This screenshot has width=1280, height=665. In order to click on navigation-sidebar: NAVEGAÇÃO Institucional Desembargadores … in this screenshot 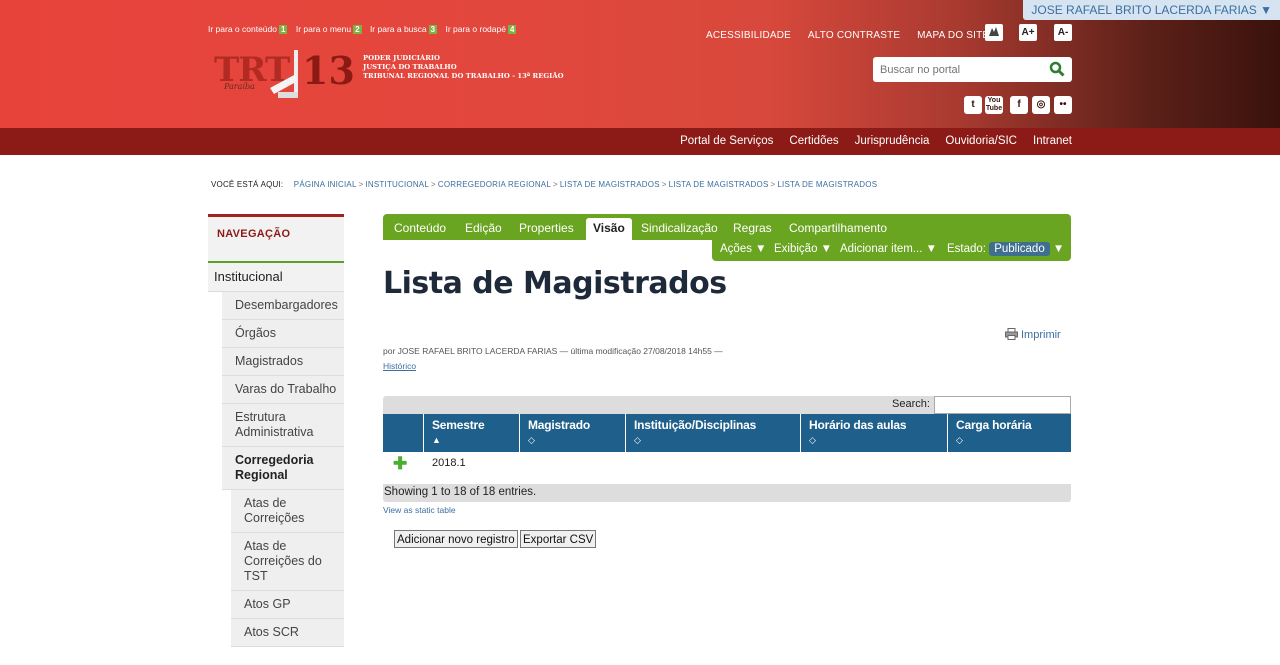, I will do `click(276, 430)`.